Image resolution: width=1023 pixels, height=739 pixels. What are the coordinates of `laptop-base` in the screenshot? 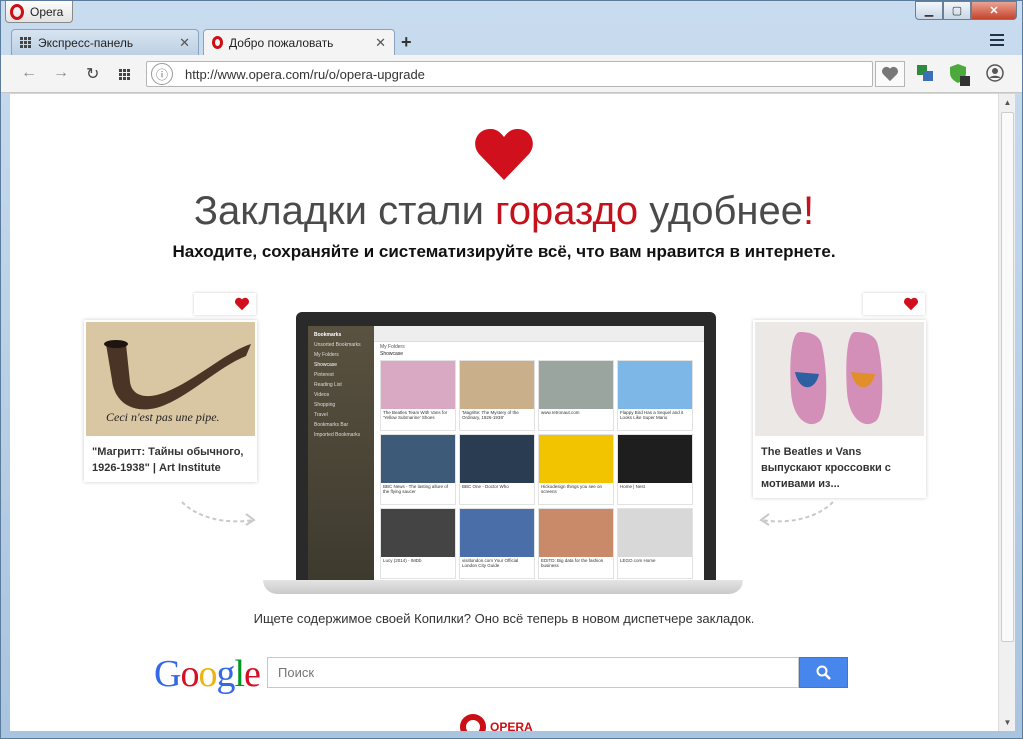 It's located at (503, 587).